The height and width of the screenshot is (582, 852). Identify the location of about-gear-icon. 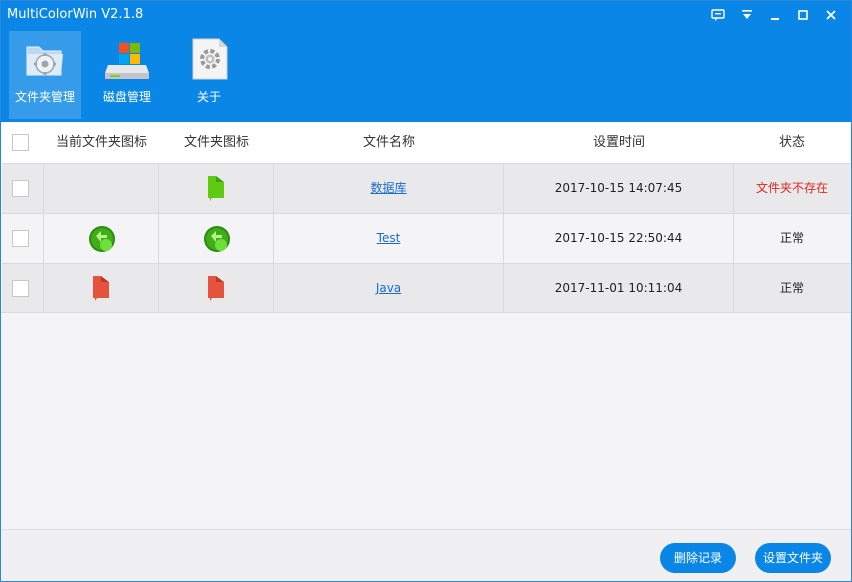
(209, 59).